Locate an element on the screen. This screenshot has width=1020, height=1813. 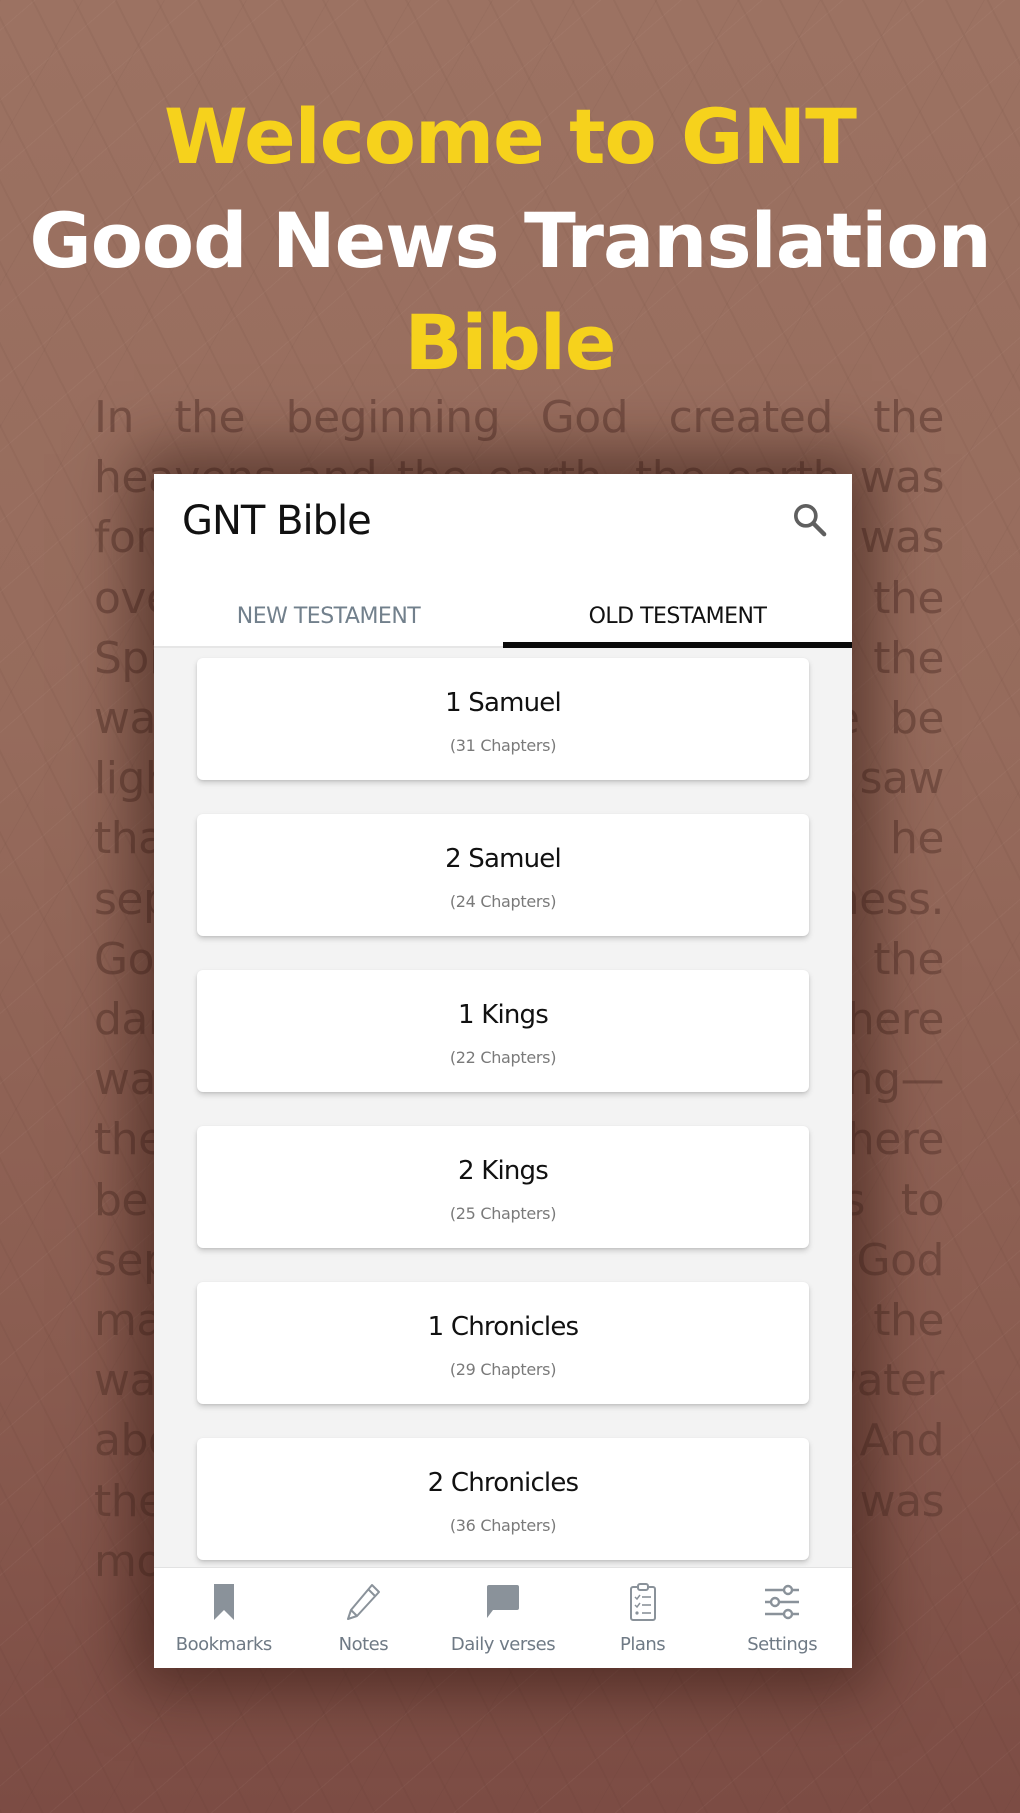
nav-plans: Plans is located at coordinates (643, 1618).